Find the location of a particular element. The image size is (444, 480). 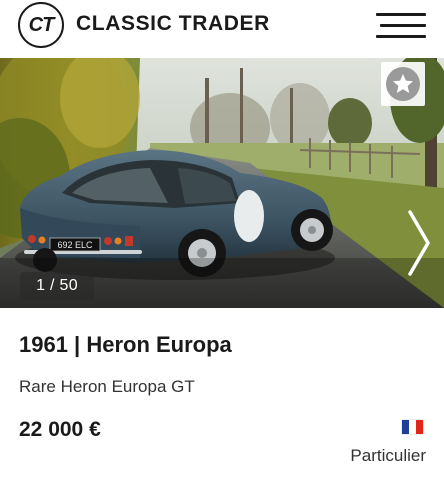

france-flag-icon is located at coordinates (412, 427).